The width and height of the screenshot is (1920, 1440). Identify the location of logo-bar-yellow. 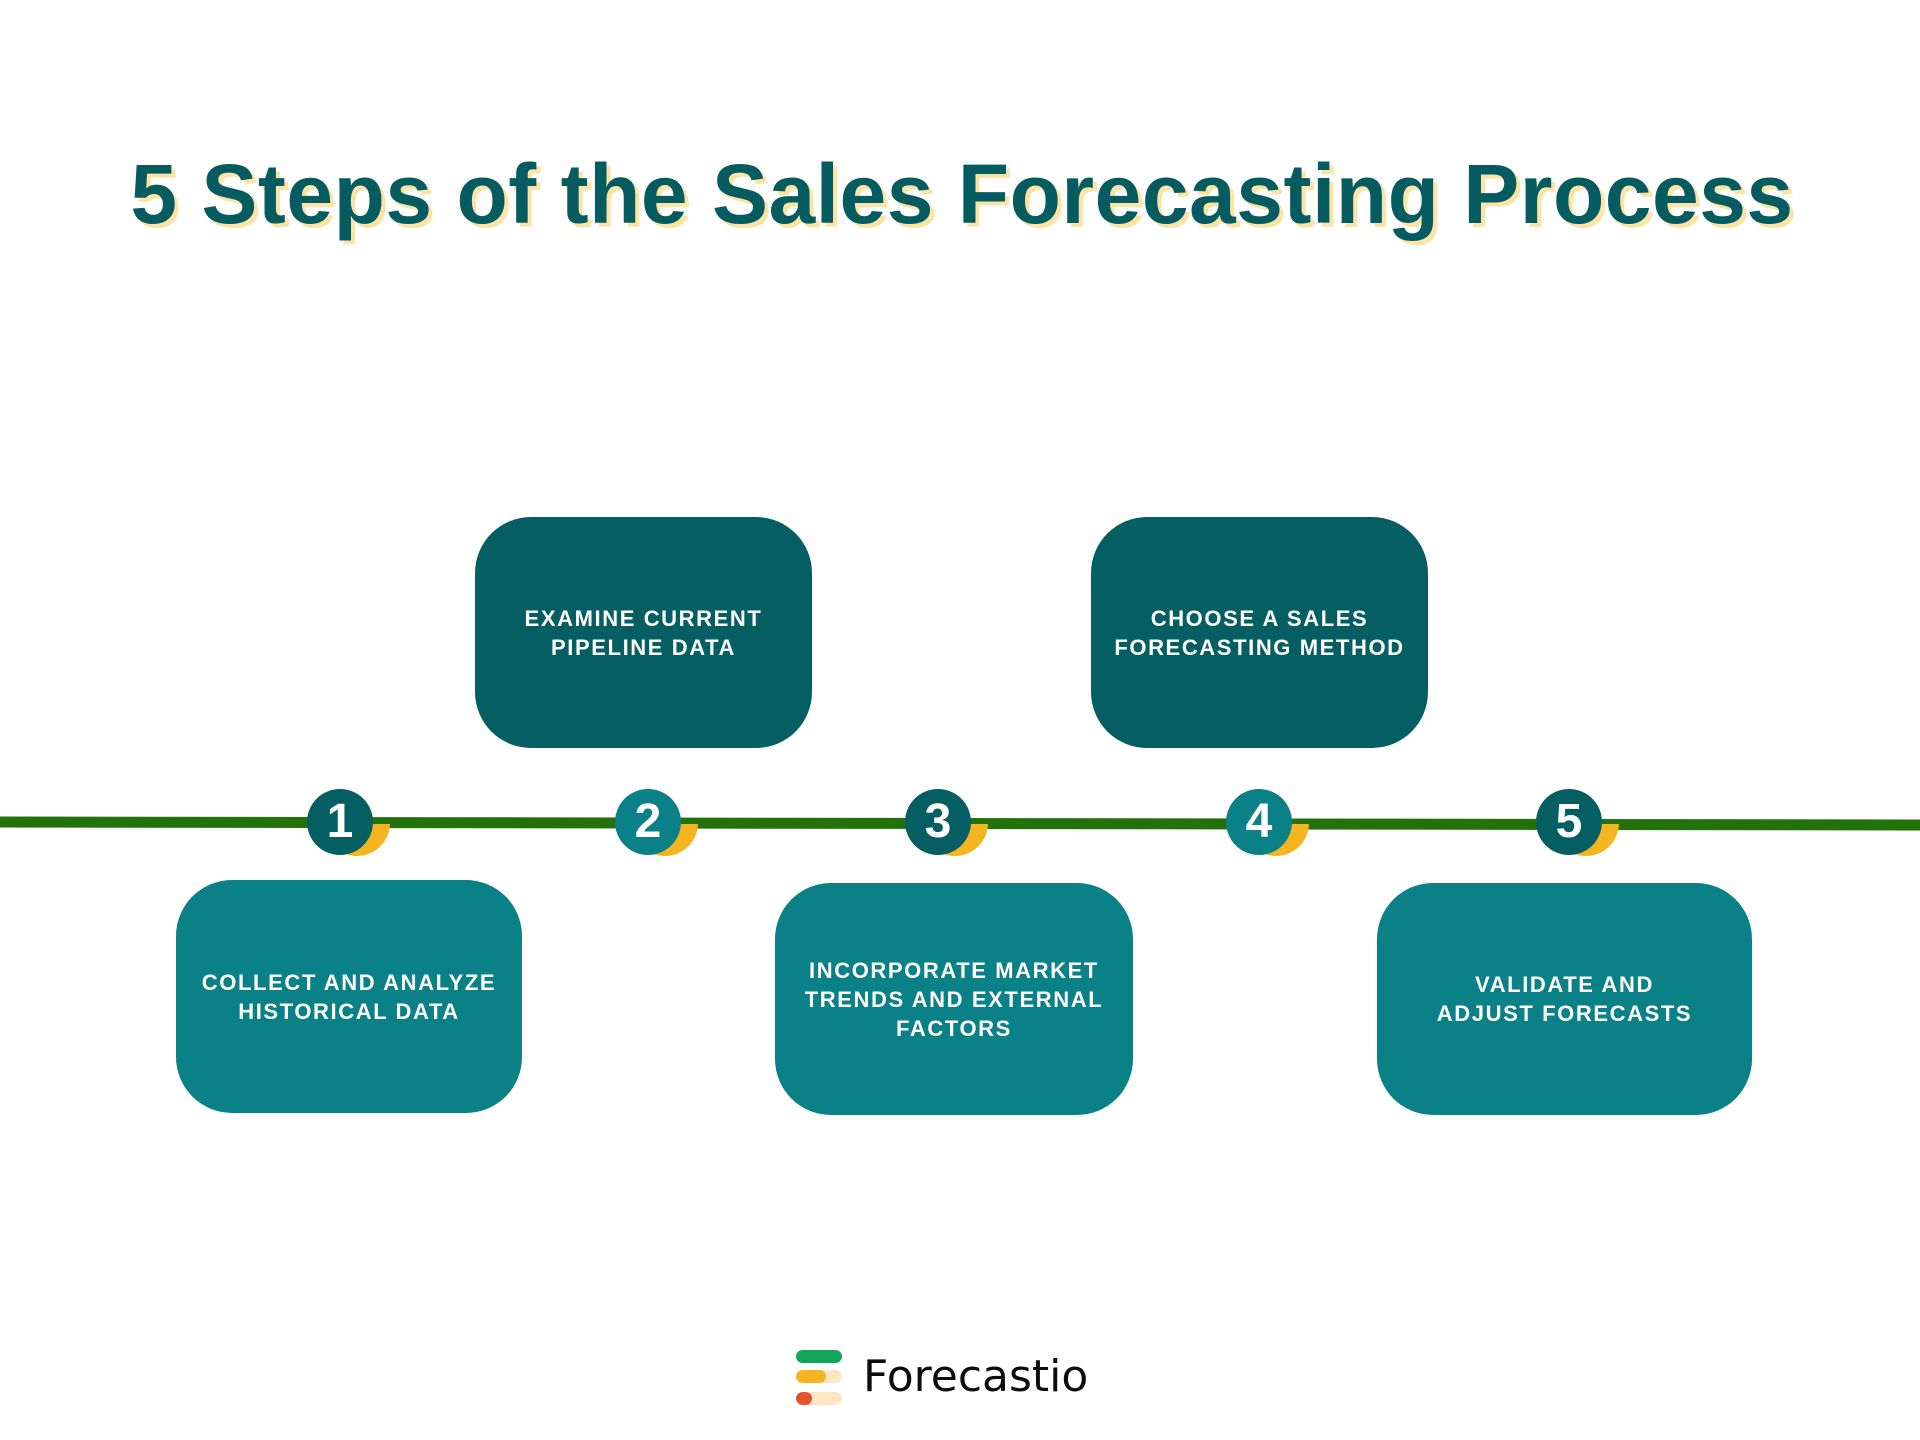
(819, 1376).